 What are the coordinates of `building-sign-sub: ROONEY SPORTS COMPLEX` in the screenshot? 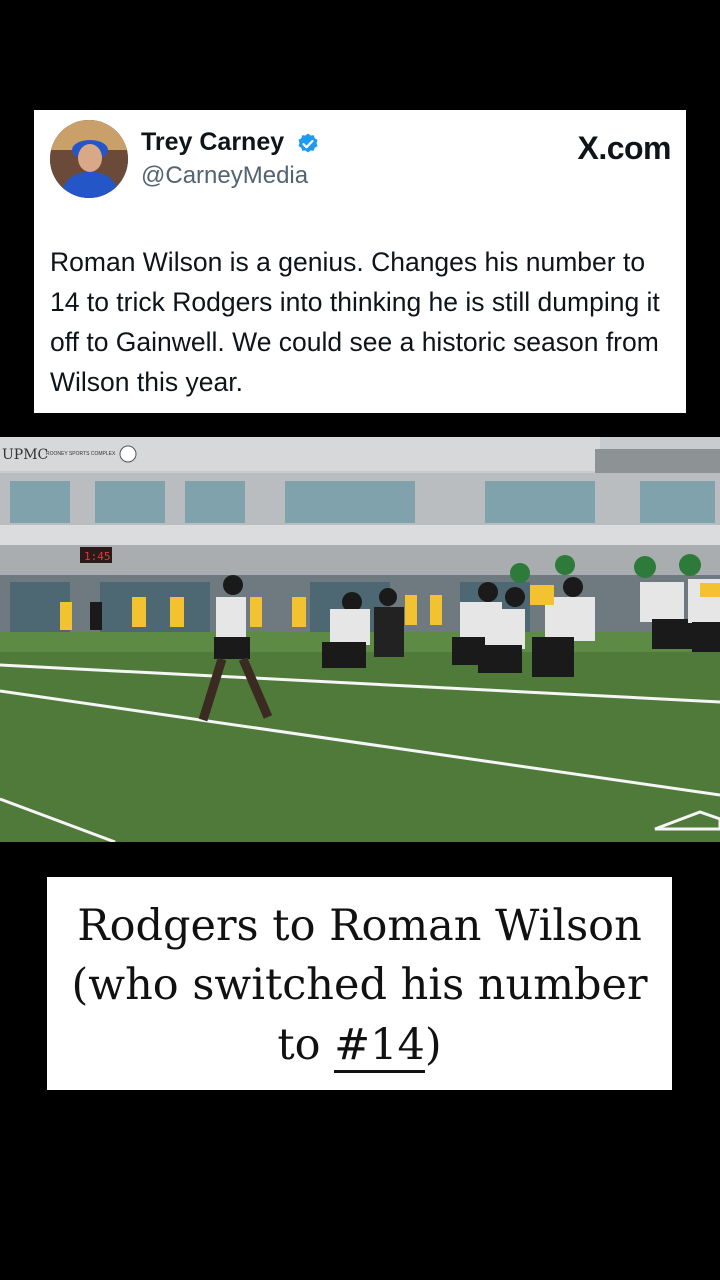 It's located at (81, 454).